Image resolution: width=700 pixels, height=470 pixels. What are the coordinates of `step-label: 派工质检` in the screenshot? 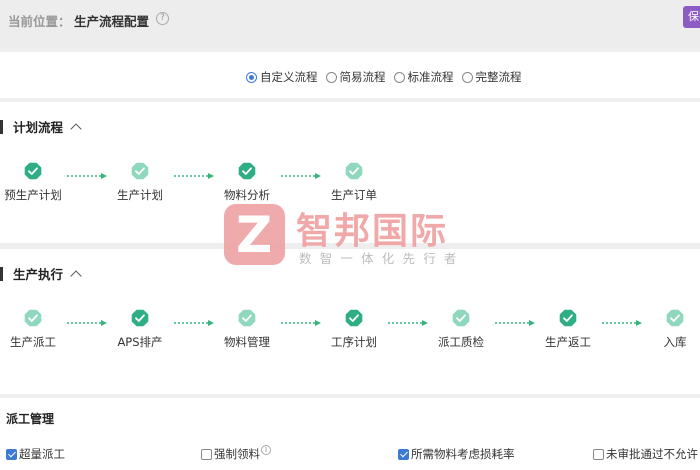 It's located at (461, 342).